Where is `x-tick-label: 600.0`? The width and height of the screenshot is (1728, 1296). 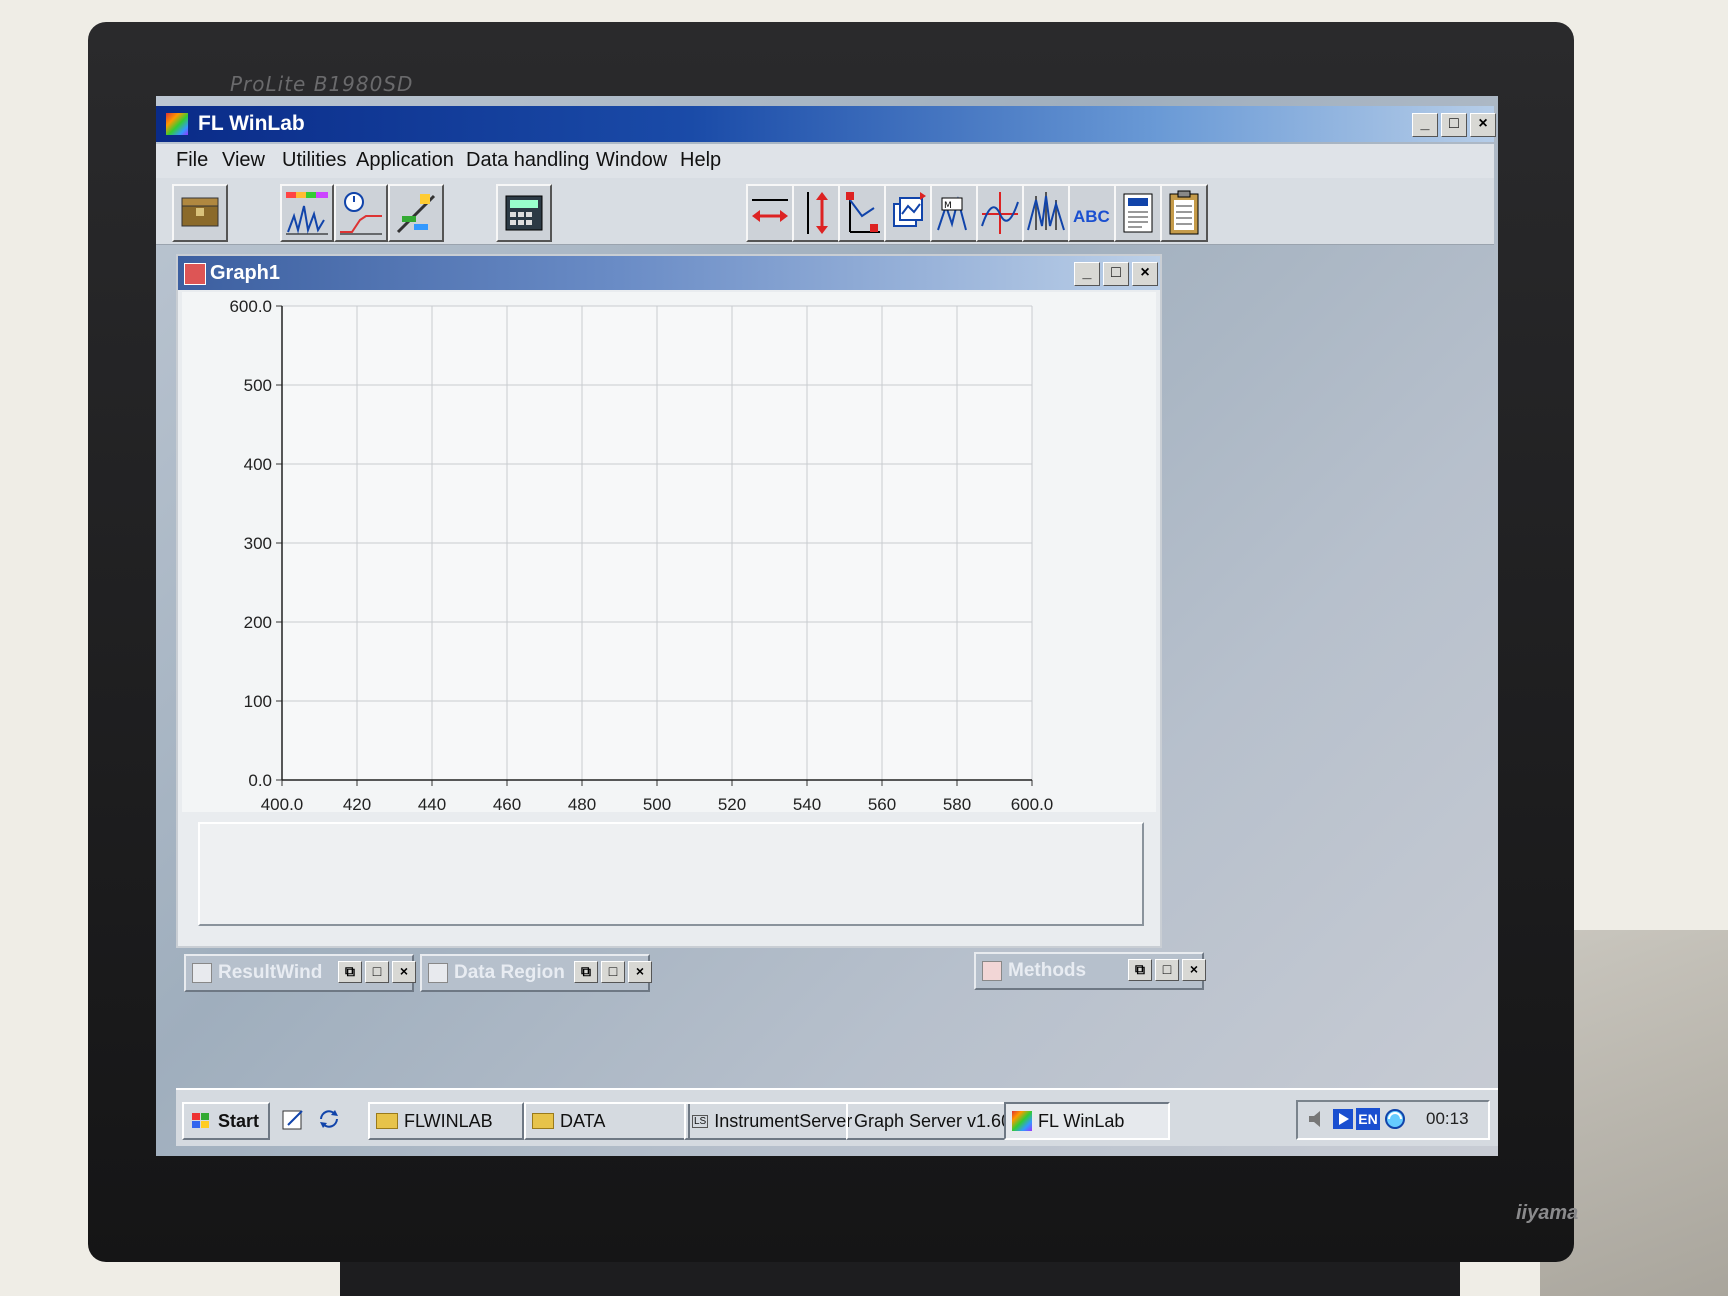 x-tick-label: 600.0 is located at coordinates (1032, 803).